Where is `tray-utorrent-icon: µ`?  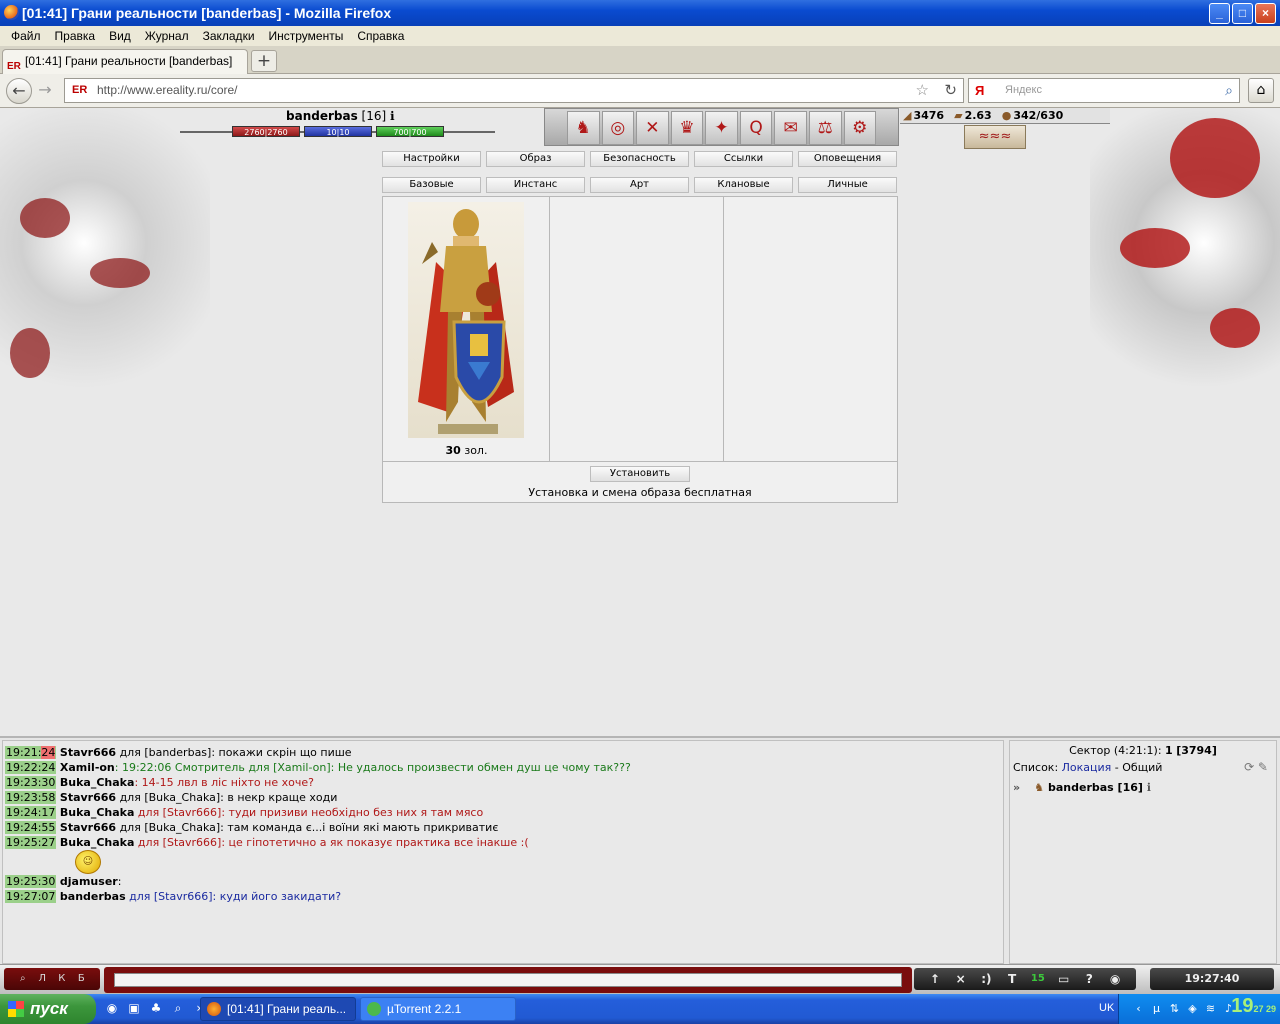 tray-utorrent-icon: µ is located at coordinates (1156, 1008).